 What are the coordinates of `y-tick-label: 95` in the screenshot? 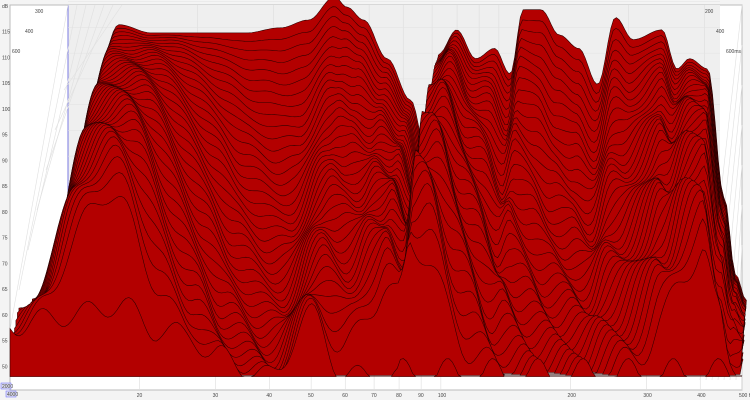 It's located at (5, 136).